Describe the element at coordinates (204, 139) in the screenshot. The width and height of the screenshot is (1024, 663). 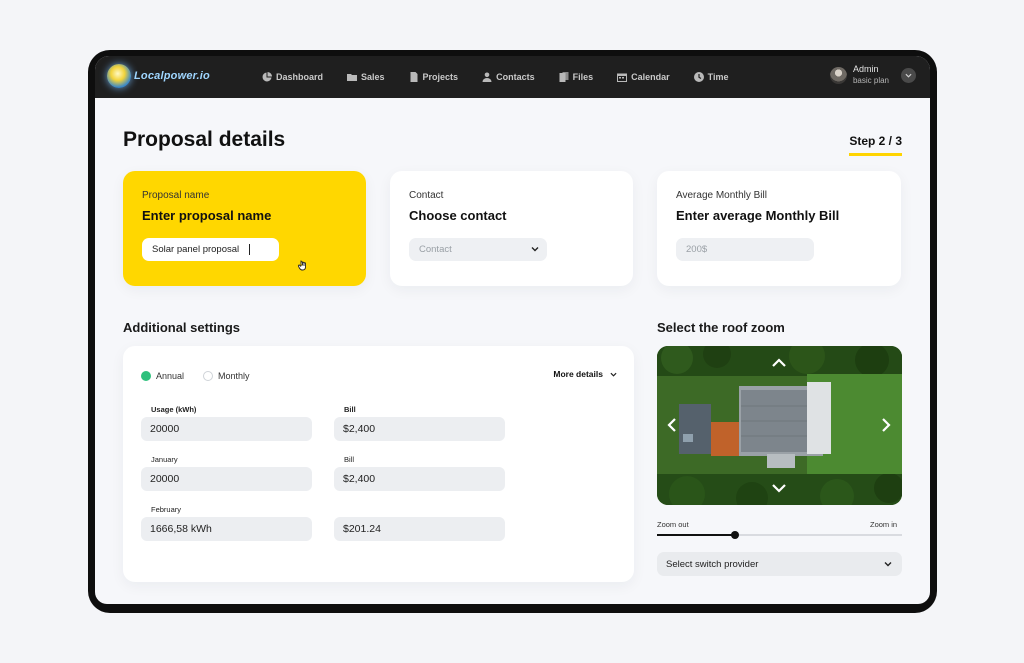
I see `page-title: Proposal details` at that location.